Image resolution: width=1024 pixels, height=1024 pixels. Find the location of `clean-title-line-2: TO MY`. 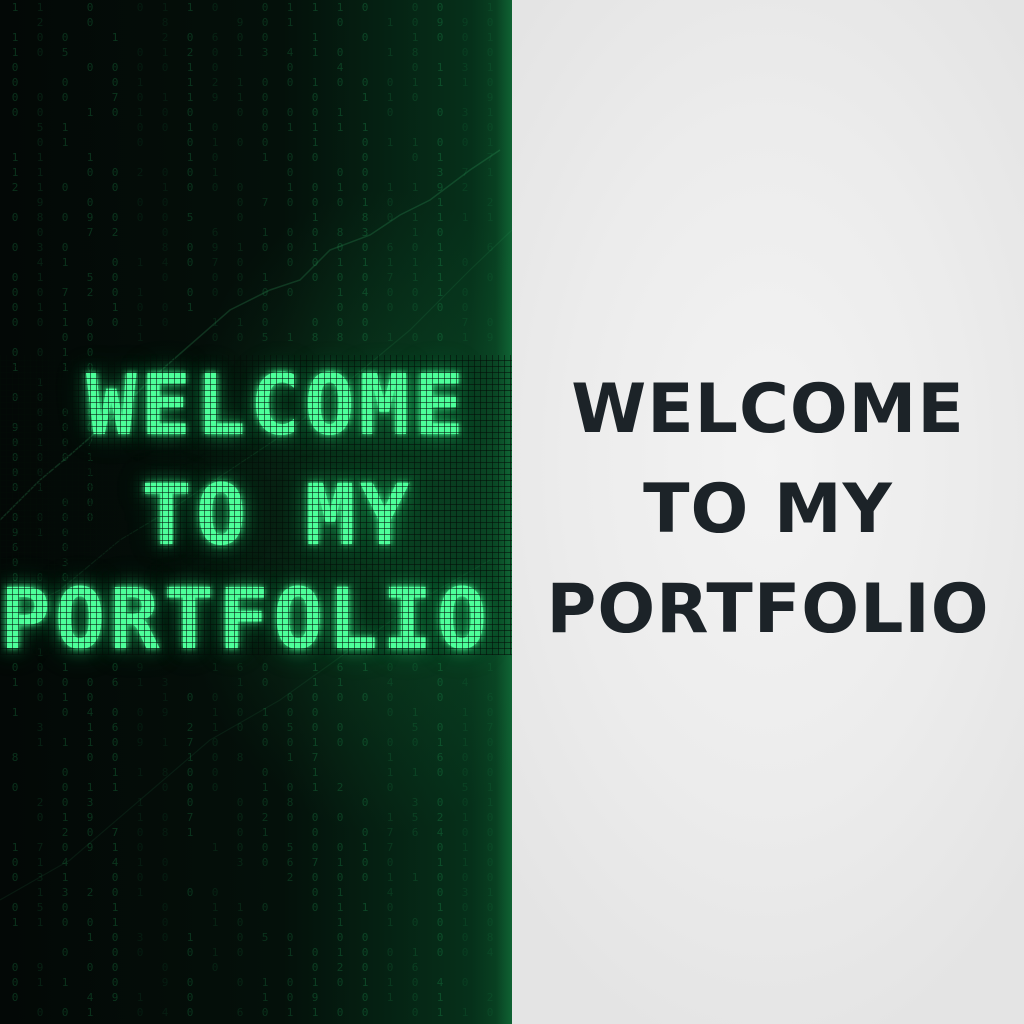

clean-title-line-2: TO MY is located at coordinates (768, 509).